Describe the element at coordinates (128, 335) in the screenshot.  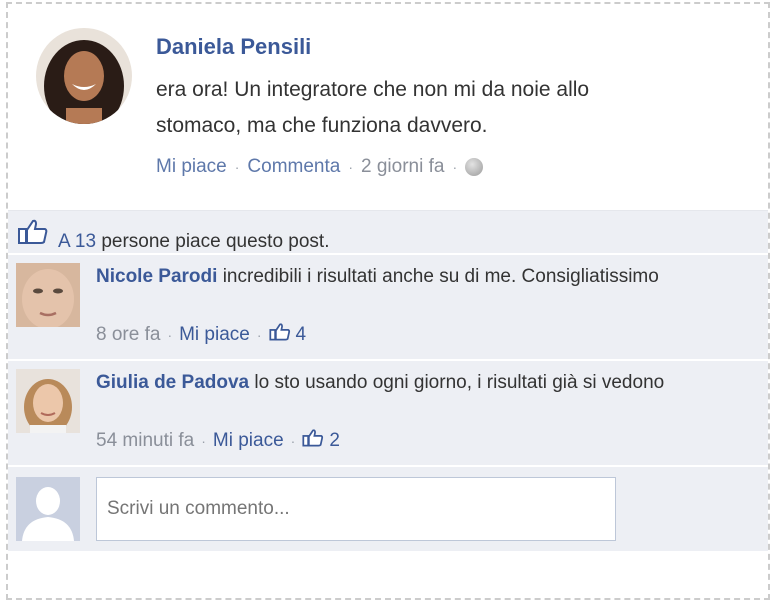
I see `comment-time: 8 ore fa` at that location.